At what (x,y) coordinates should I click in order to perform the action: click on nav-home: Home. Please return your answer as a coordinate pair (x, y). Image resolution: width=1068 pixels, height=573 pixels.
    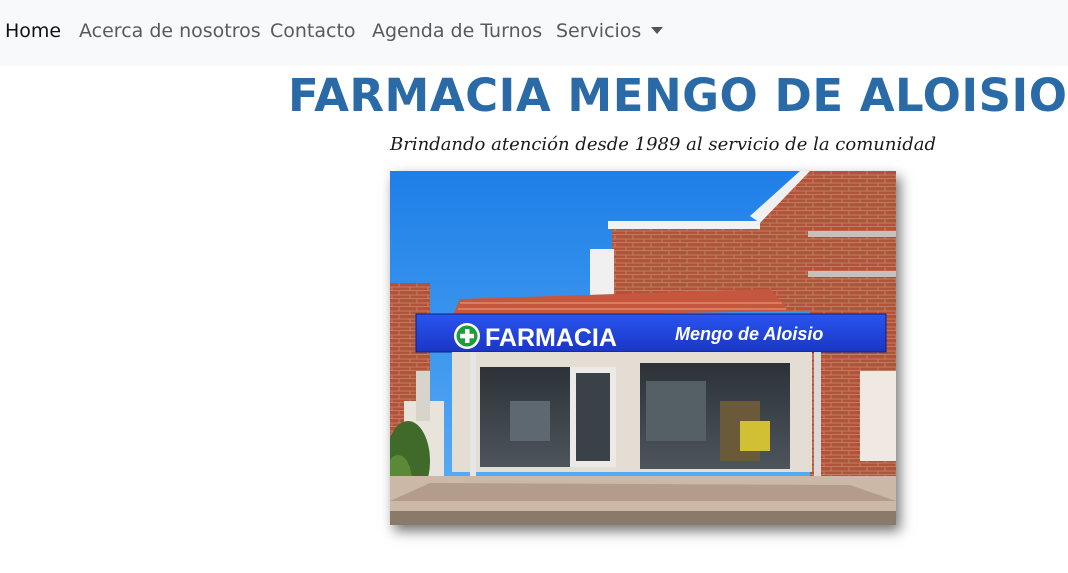
    Looking at the image, I should click on (33, 31).